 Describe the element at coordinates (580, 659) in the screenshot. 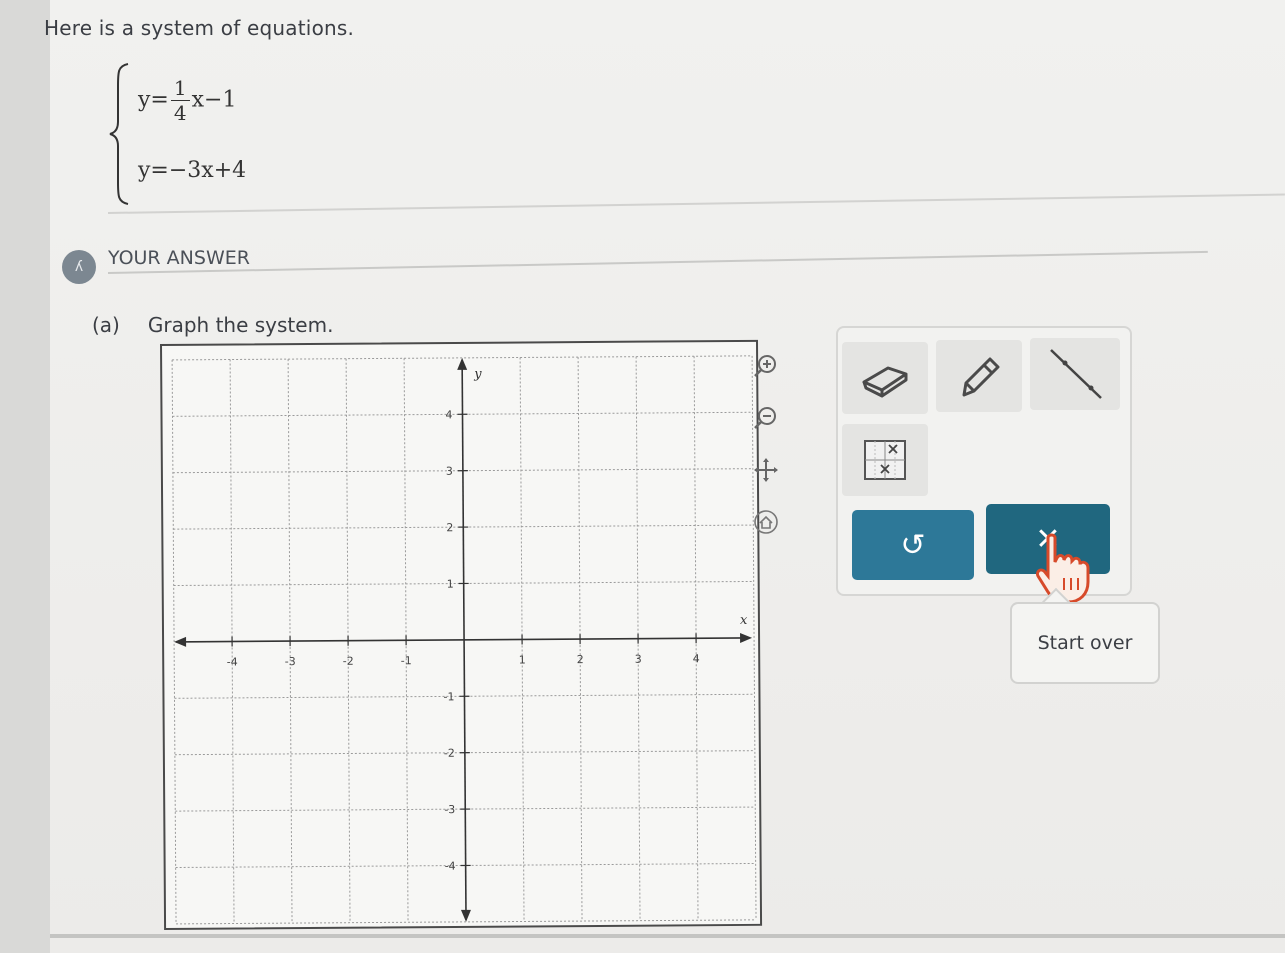

I see `x-tick-label: 2` at that location.